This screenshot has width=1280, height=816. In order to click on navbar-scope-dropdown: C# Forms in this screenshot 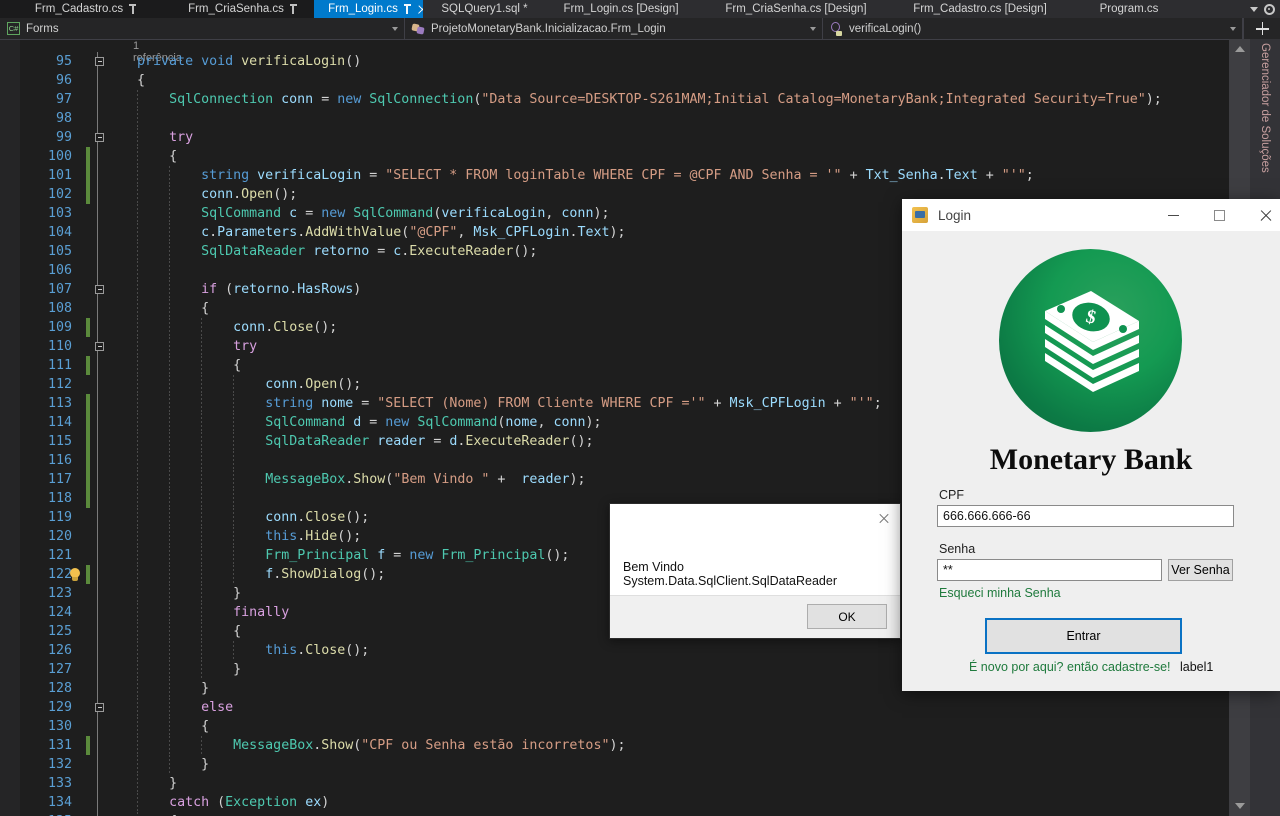, I will do `click(202, 28)`.